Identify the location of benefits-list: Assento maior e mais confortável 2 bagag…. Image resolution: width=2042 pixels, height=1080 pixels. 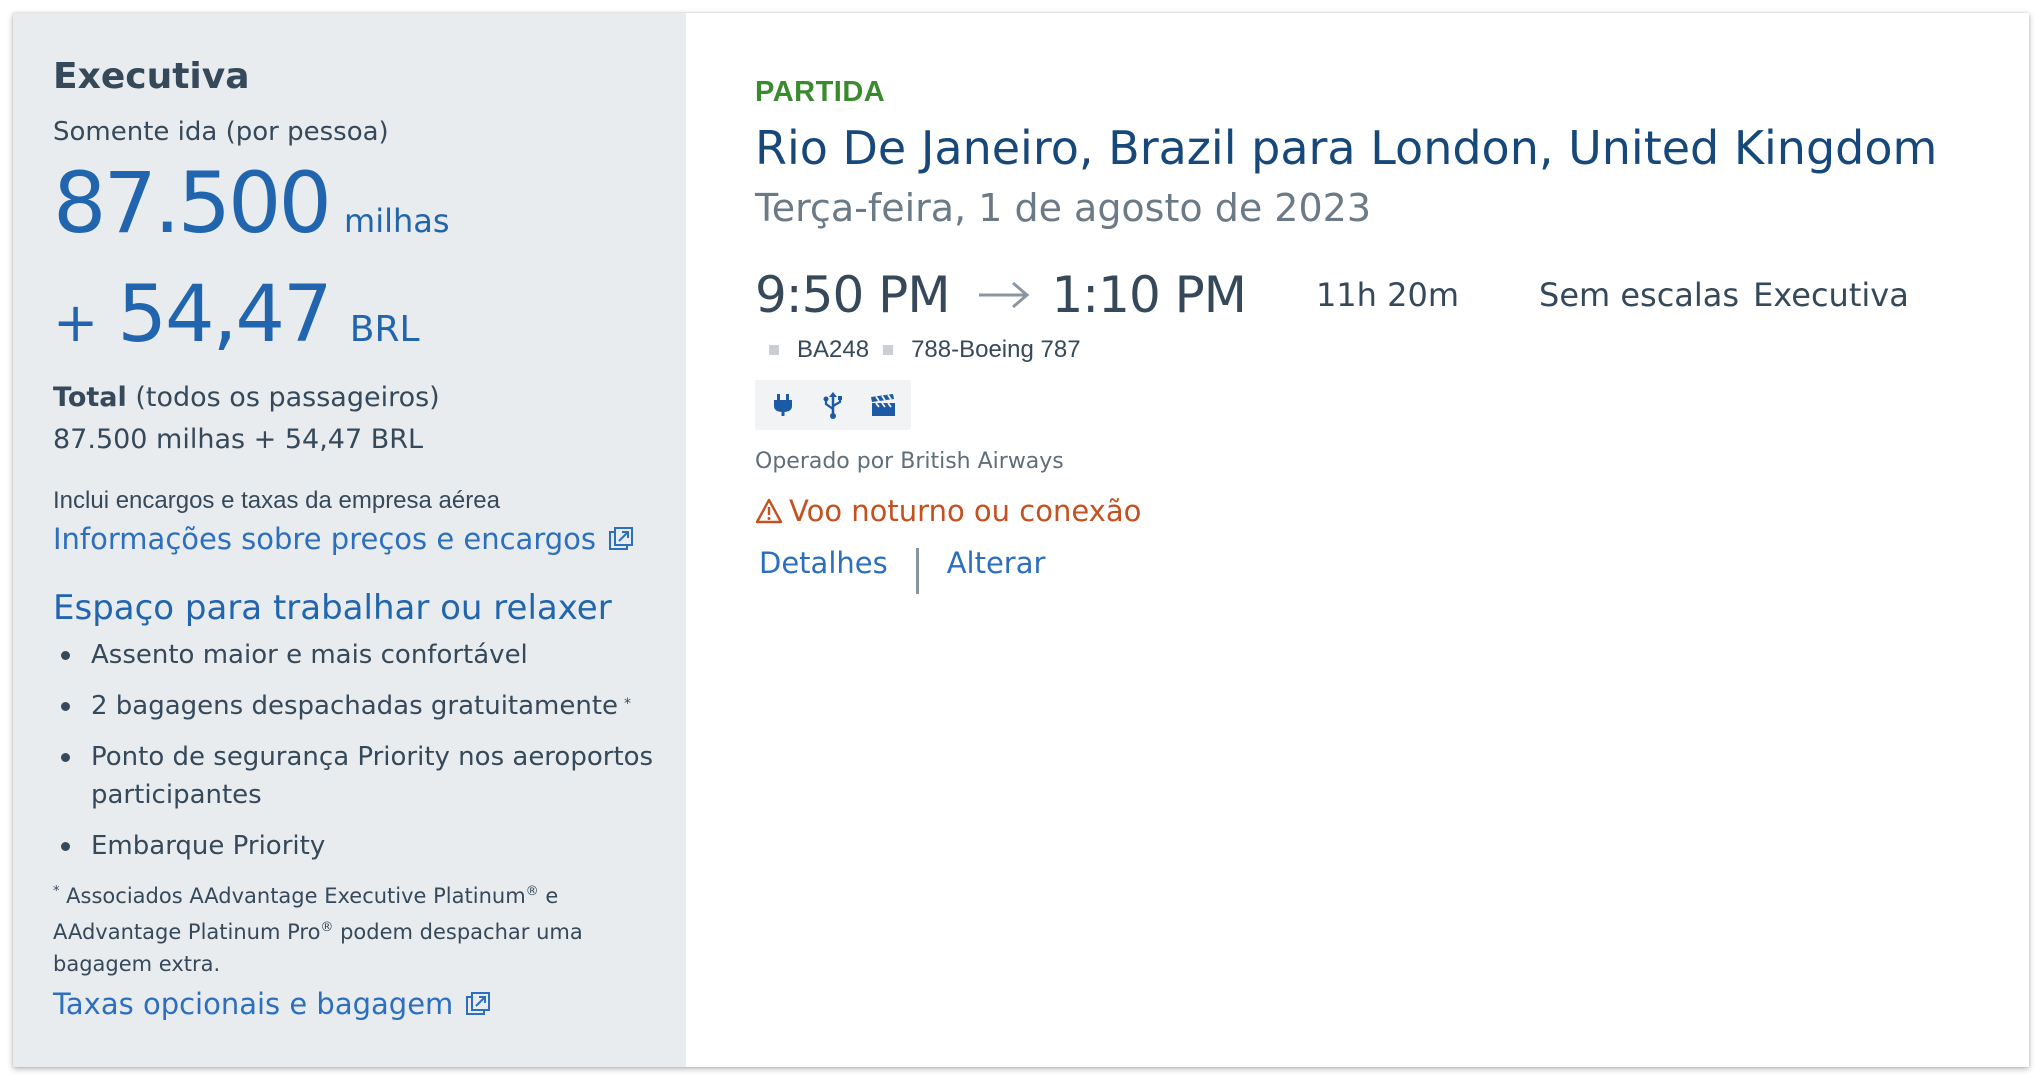
(354, 750).